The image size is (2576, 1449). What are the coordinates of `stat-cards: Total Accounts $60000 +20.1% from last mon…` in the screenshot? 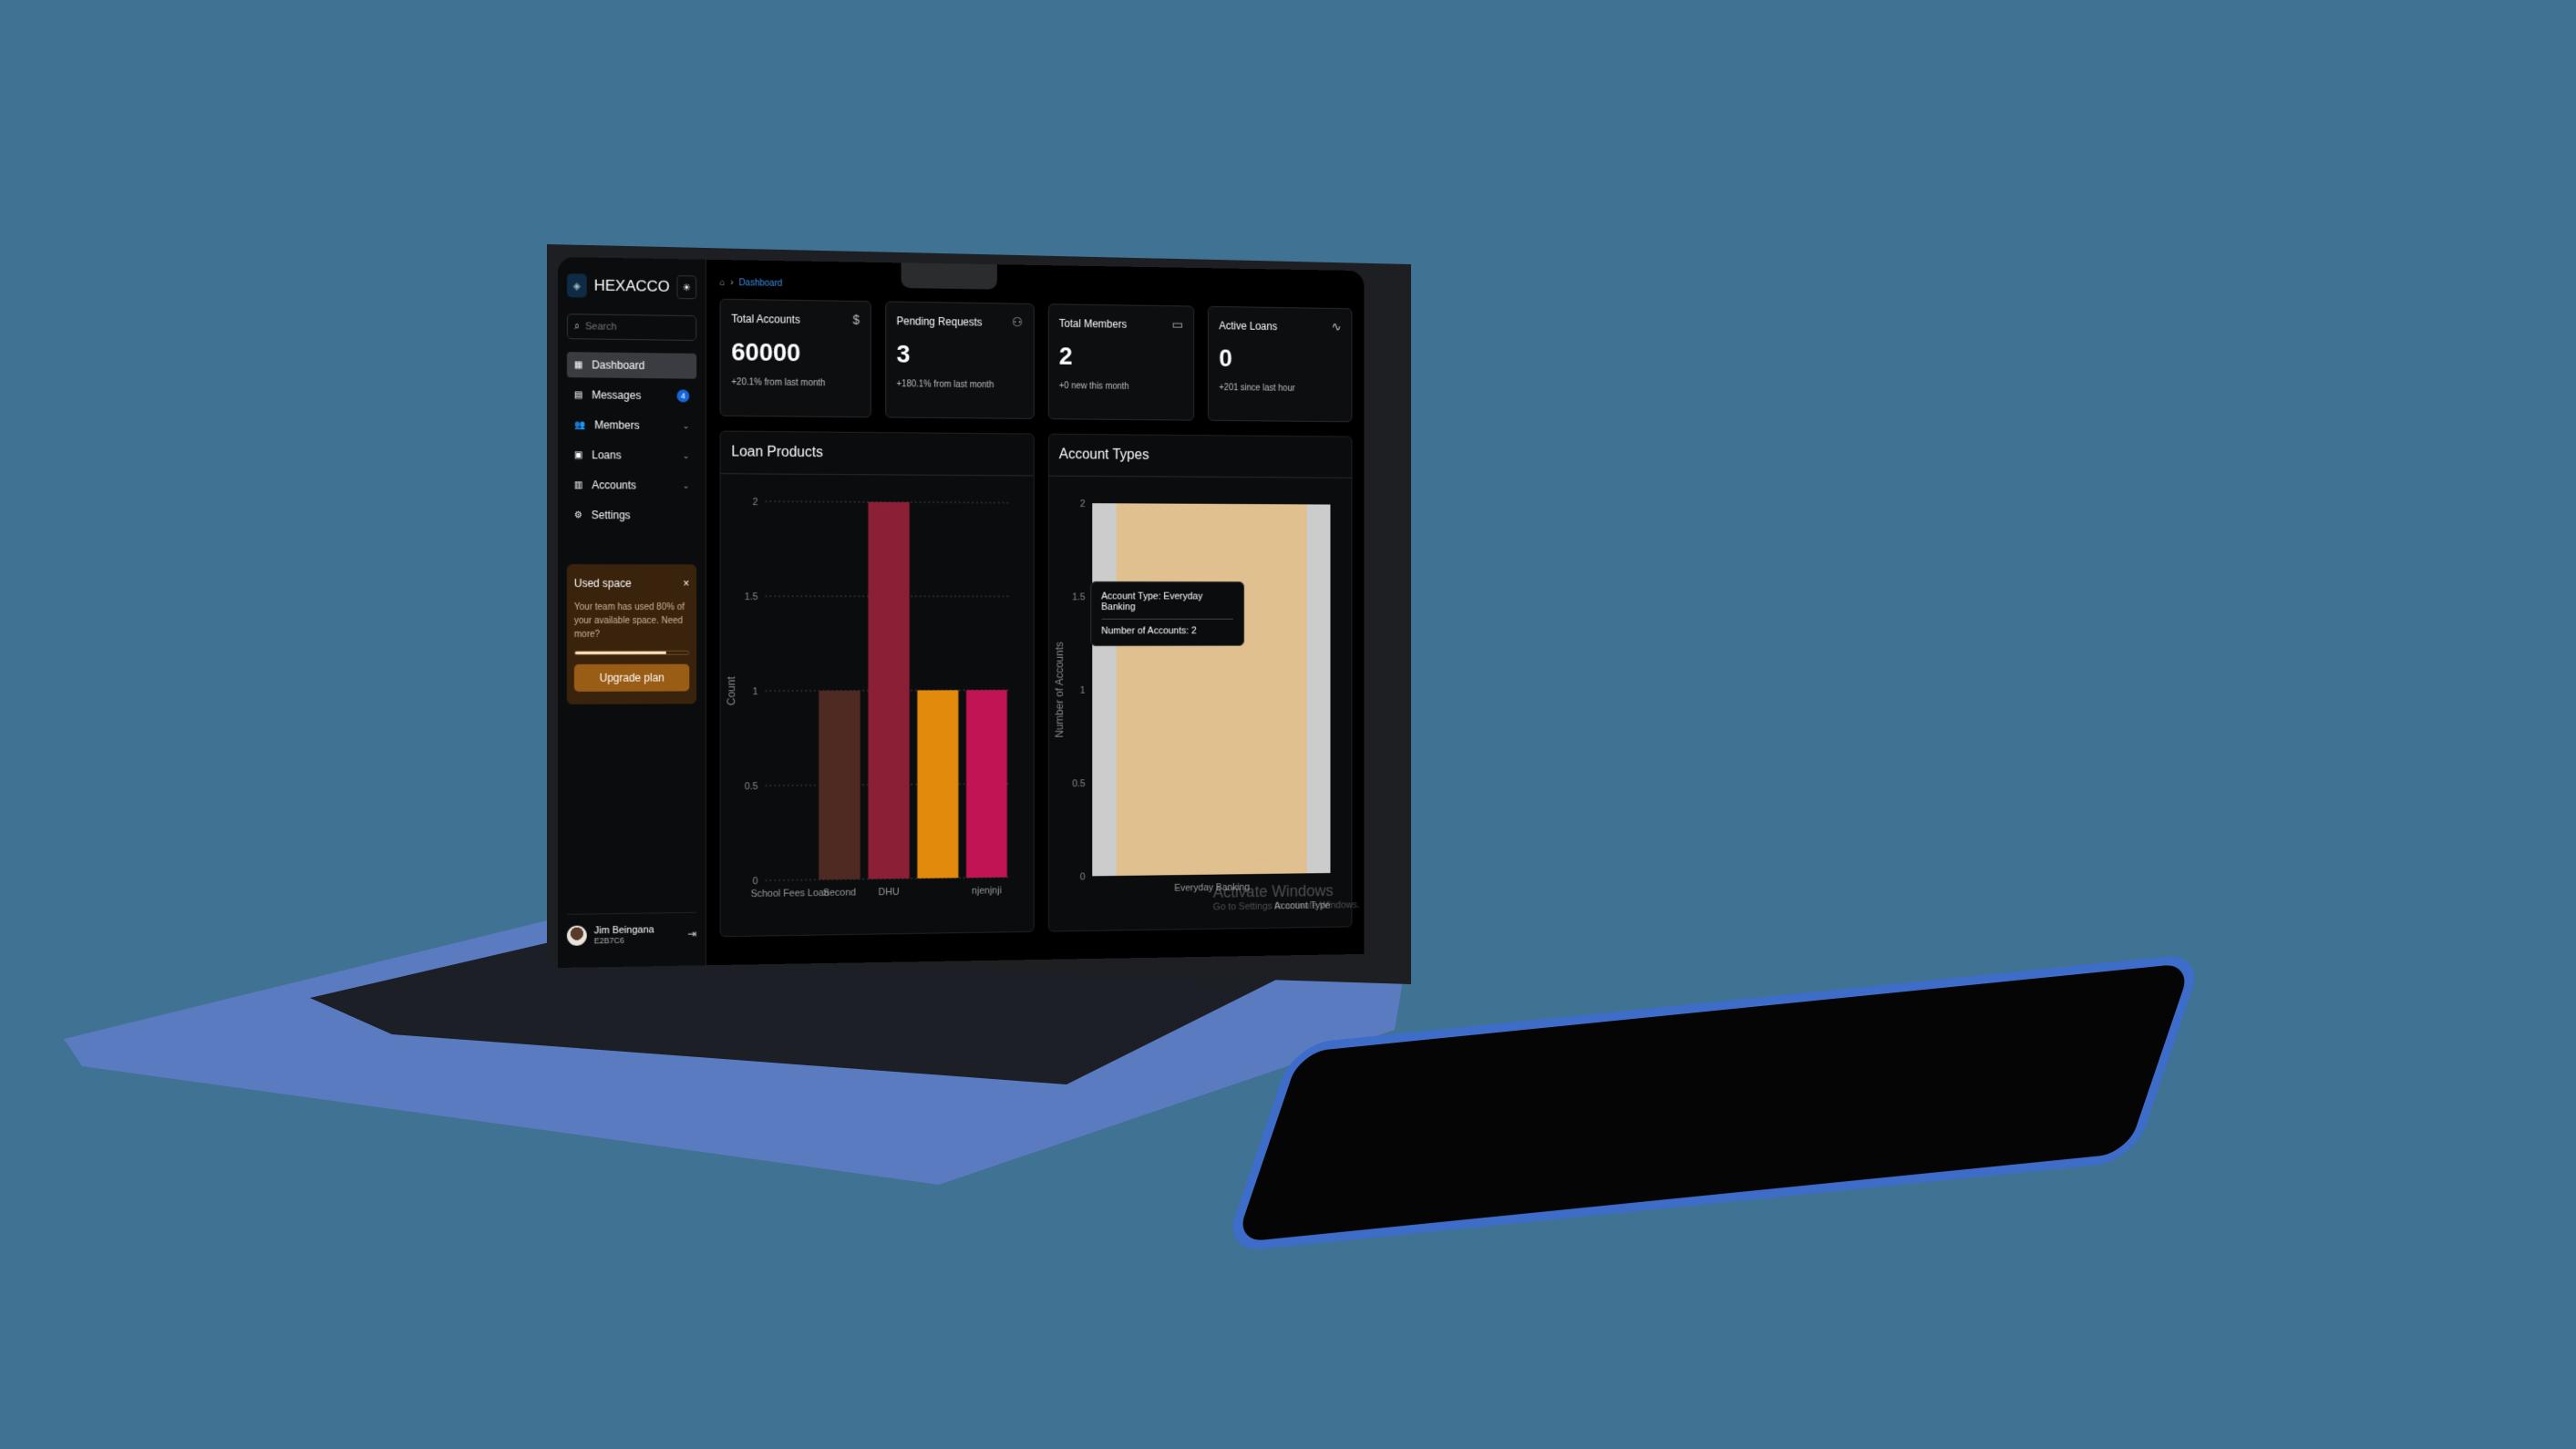 It's located at (1036, 360).